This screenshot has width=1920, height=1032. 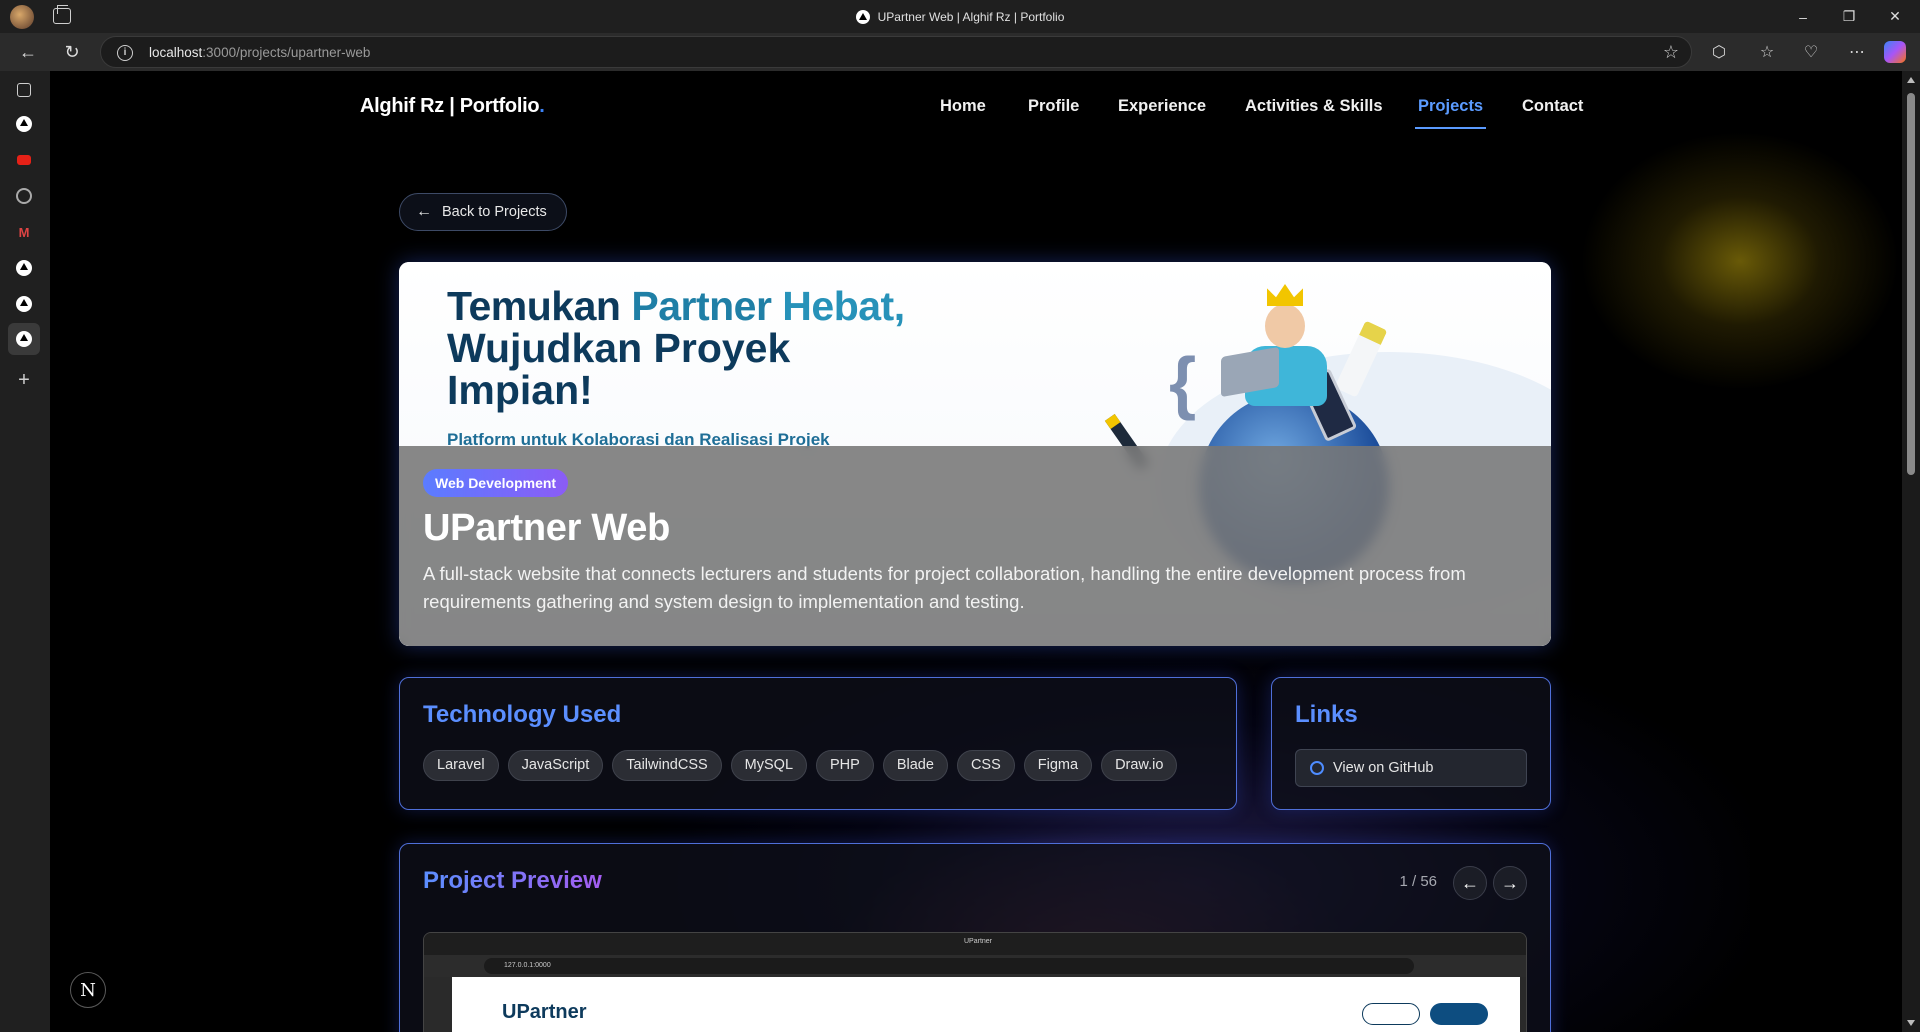 I want to click on cover-brace-illustration: {, so click(x=1183, y=382).